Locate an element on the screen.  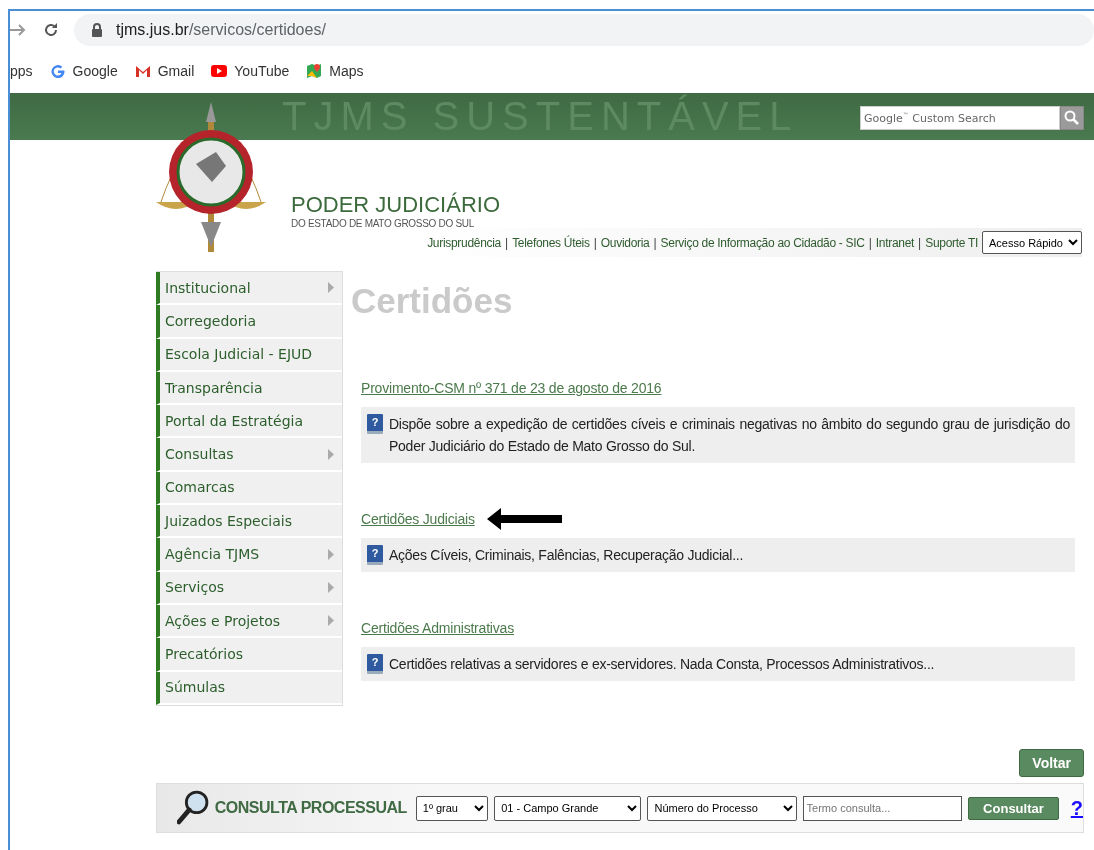
consult-button: Consultar is located at coordinates (1013, 808).